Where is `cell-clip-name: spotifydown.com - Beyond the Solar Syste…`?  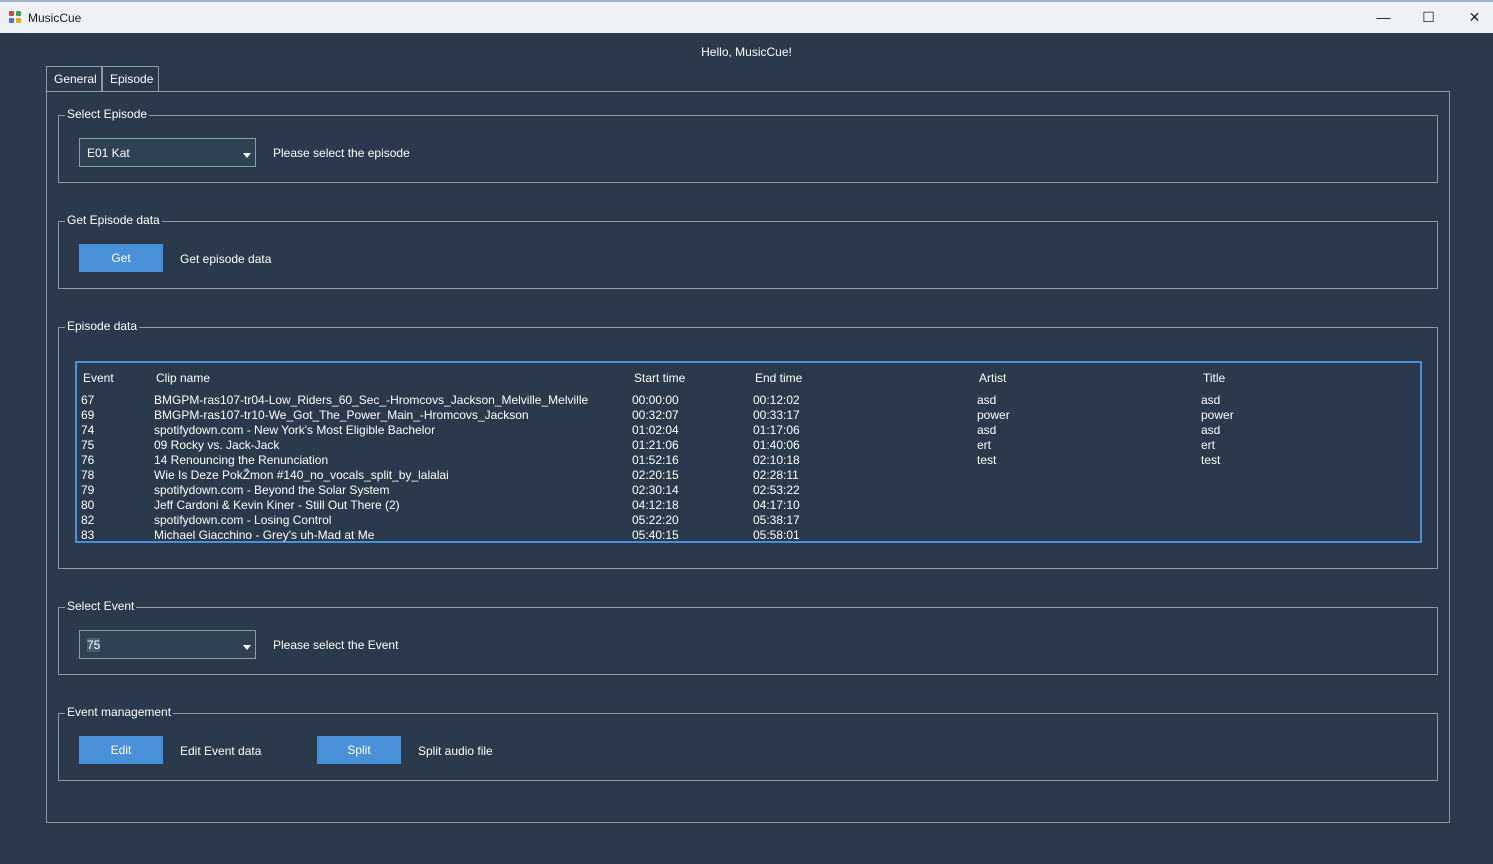 cell-clip-name: spotifydown.com - Beyond the Solar Syste… is located at coordinates (272, 490).